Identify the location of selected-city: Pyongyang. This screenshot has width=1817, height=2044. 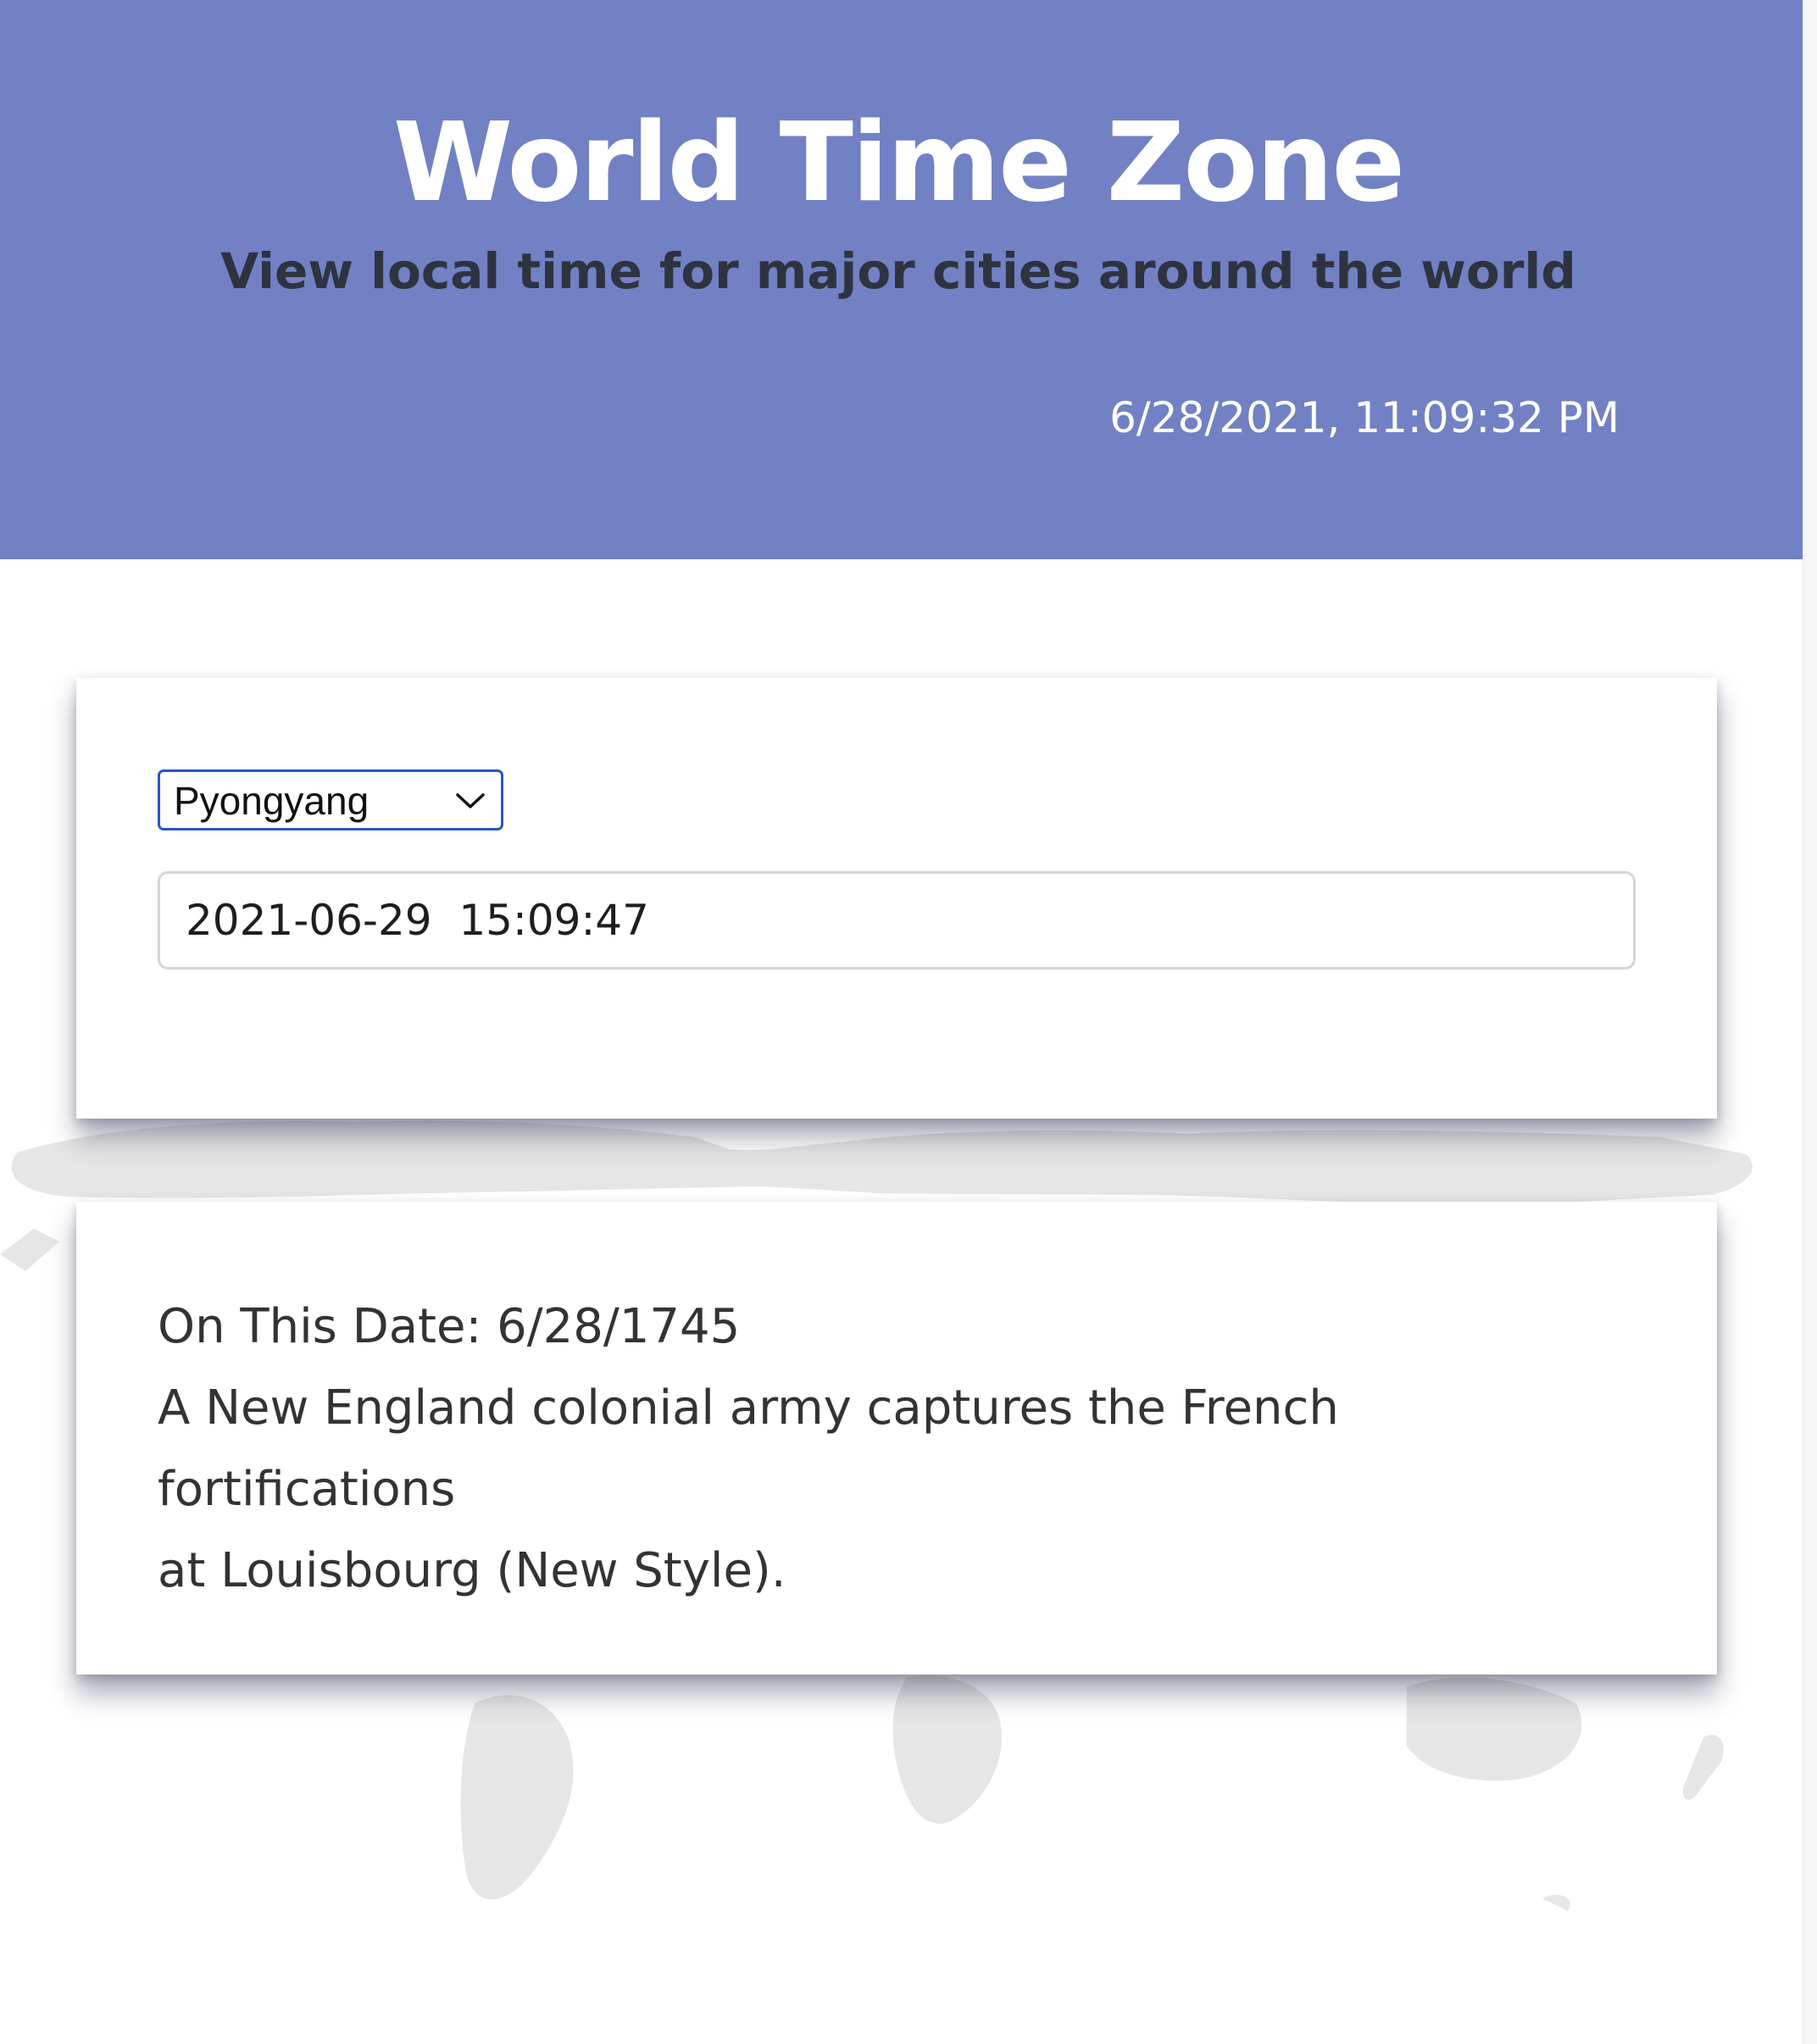
(272, 801).